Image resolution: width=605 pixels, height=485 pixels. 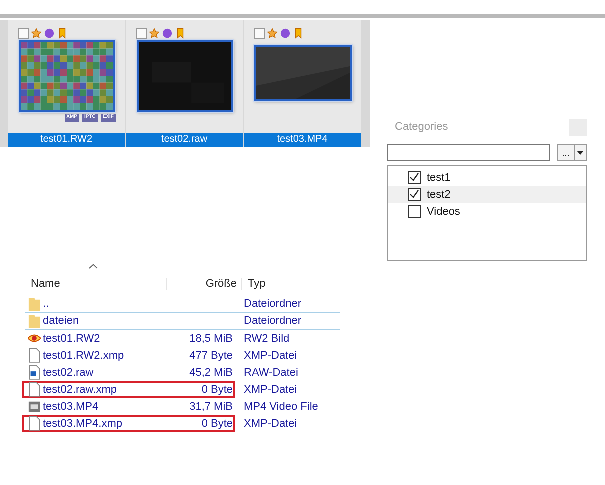 I want to click on file-type: MP4 Video File, so click(x=281, y=406).